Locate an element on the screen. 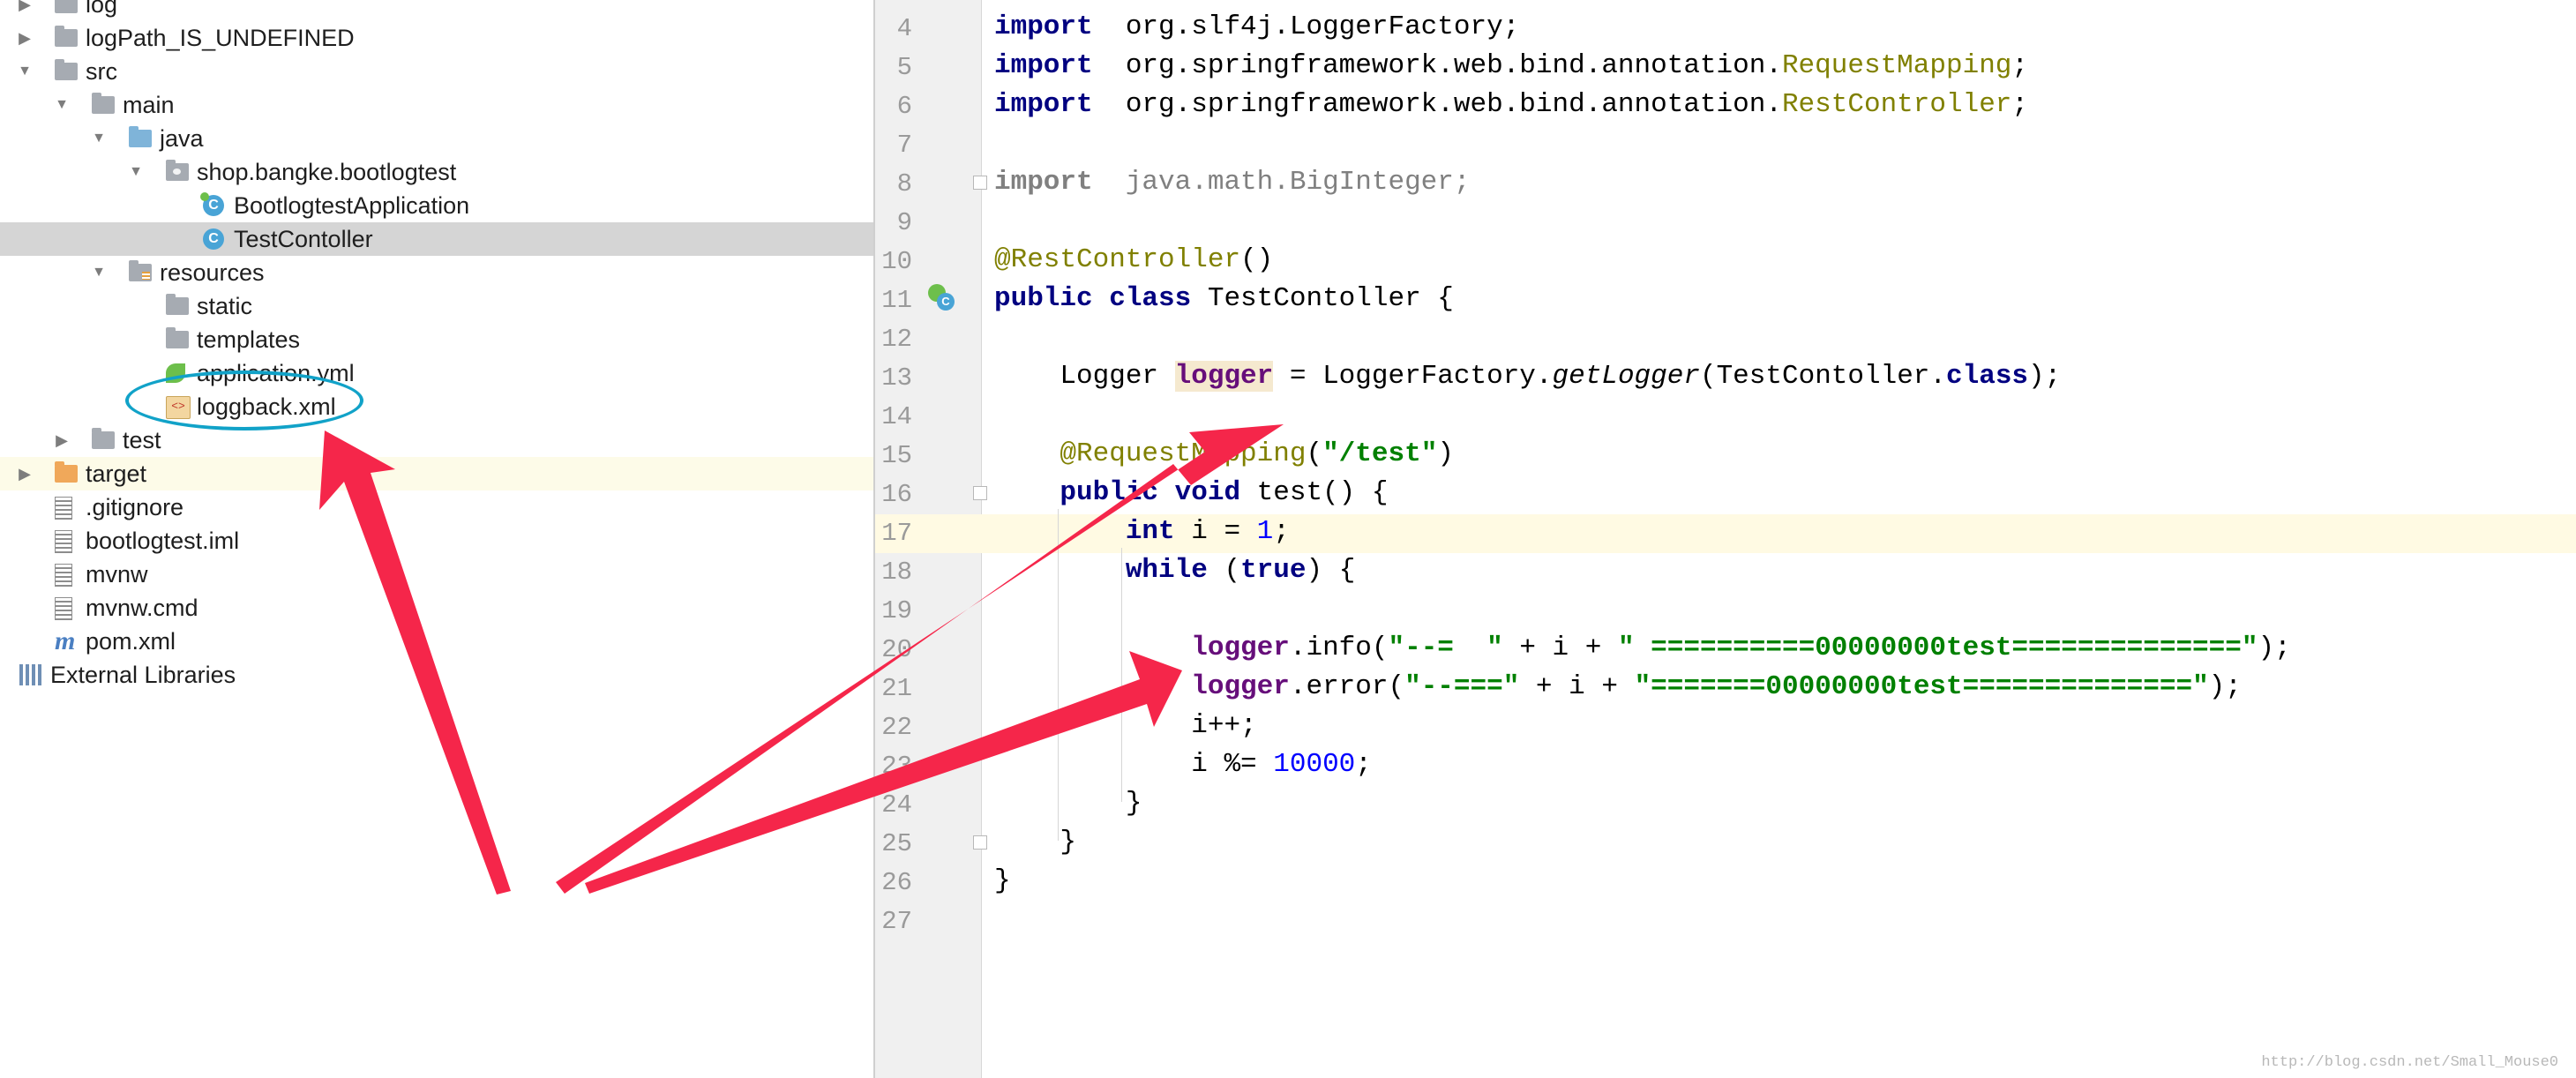  tree-item-label: main is located at coordinates (149, 105).